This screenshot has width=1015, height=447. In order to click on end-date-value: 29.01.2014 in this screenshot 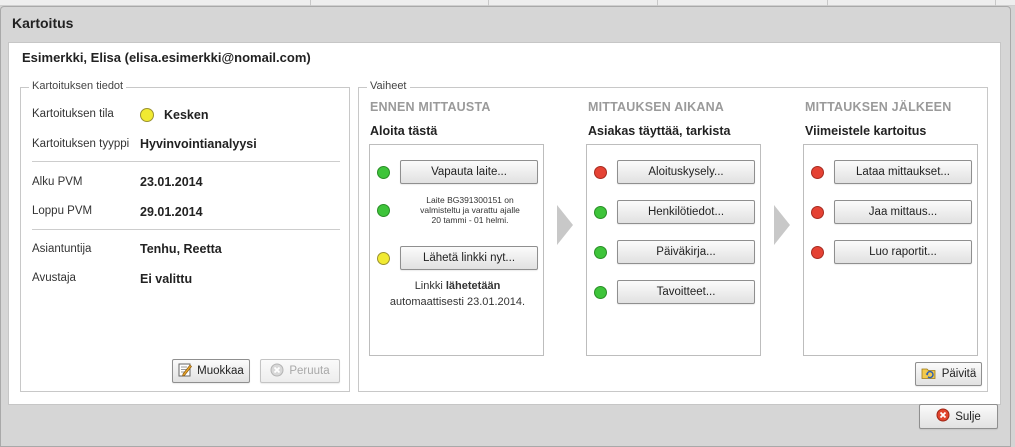, I will do `click(171, 212)`.